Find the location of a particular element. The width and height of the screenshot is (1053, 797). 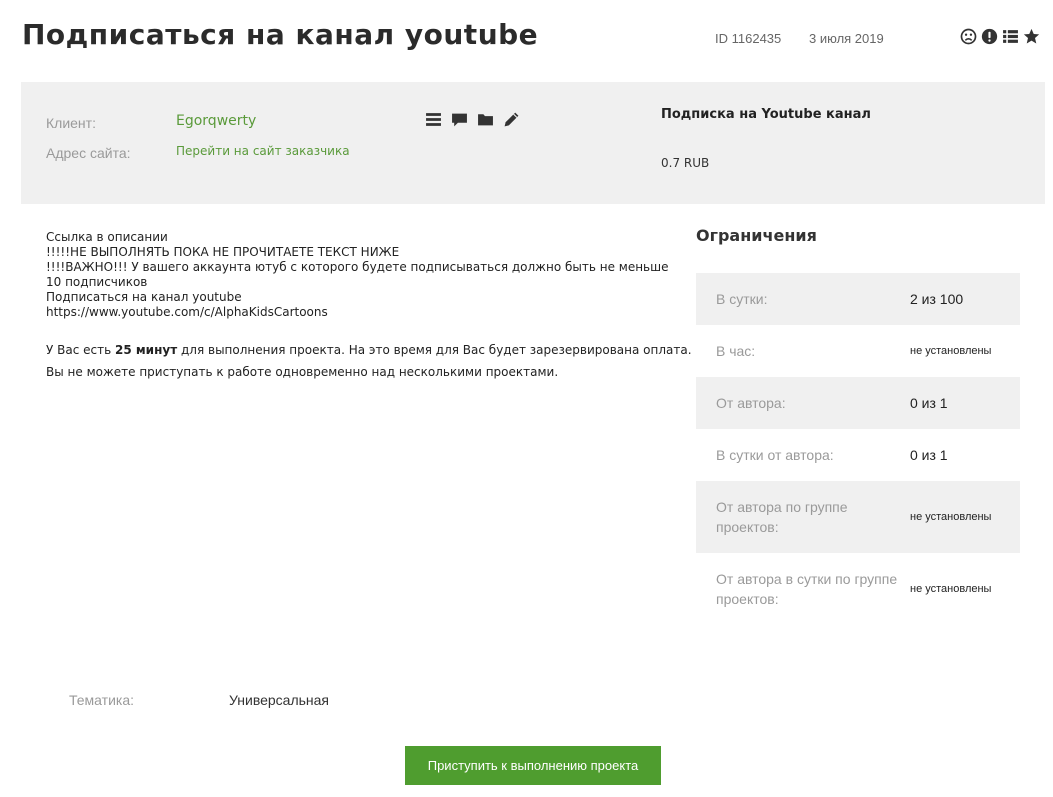

limit-row: В сутки от автора: 0 из 1 is located at coordinates (858, 455).